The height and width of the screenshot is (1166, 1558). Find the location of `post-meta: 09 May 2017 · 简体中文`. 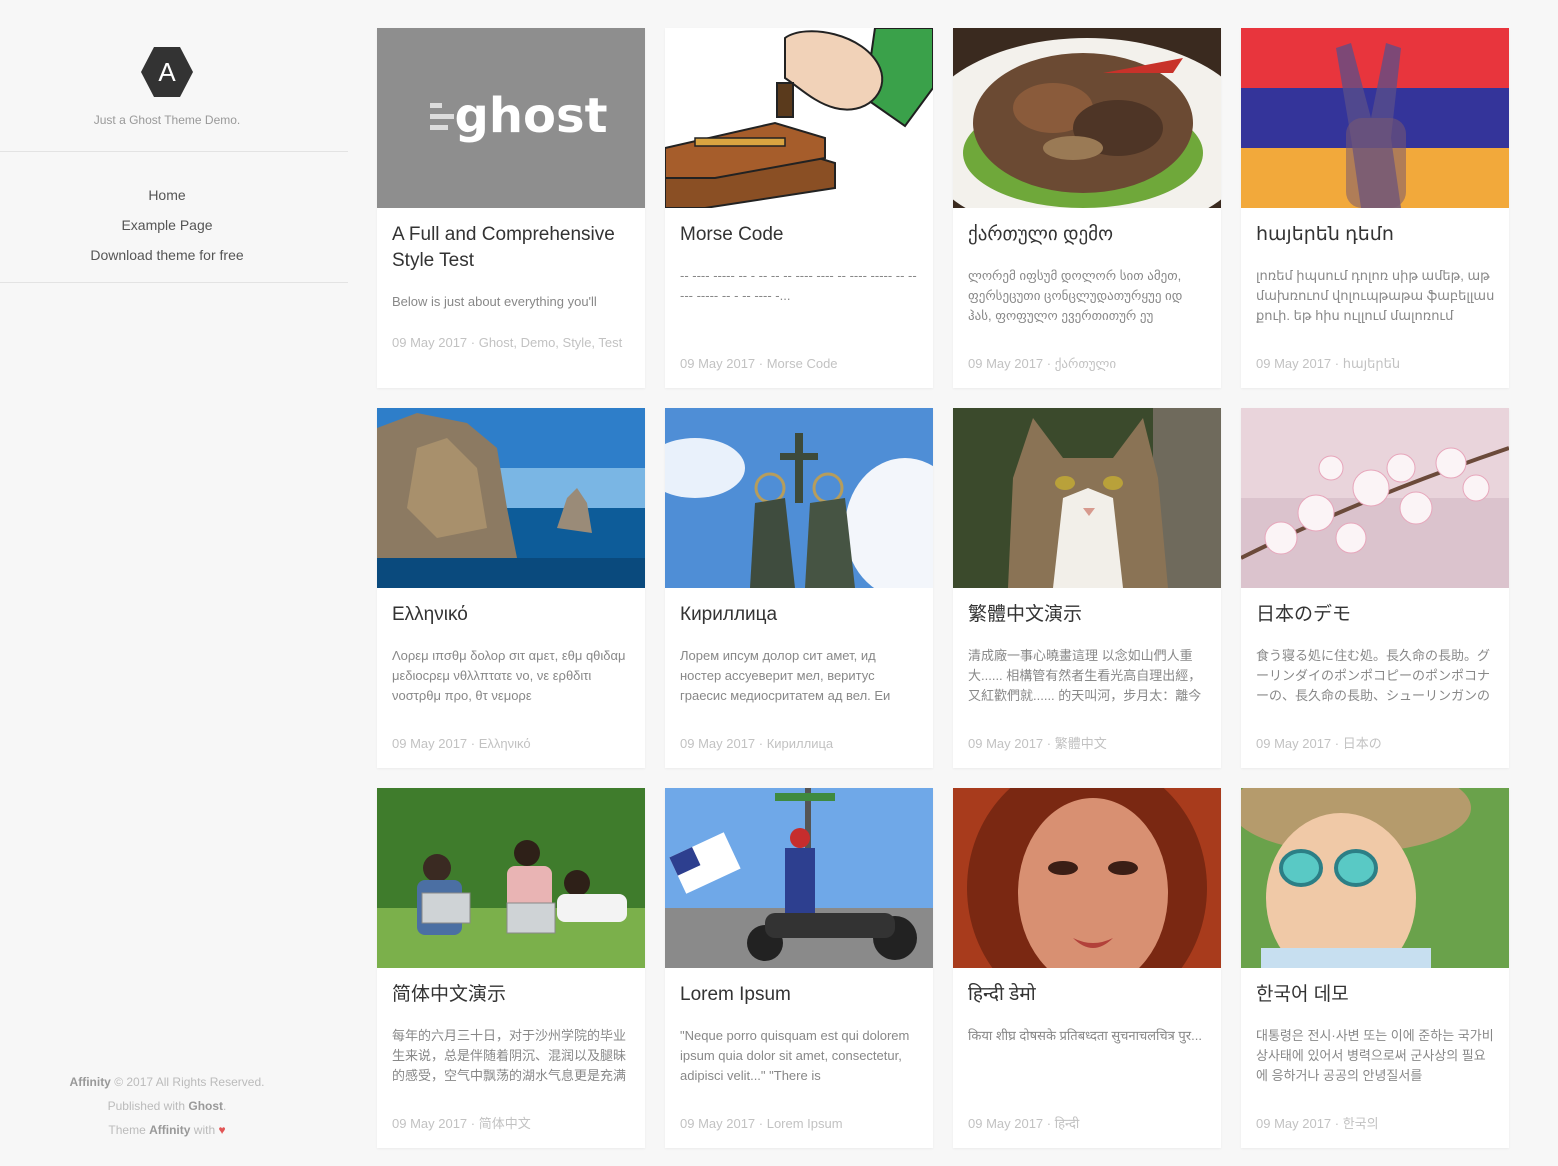

post-meta: 09 May 2017 · 简体中文 is located at coordinates (461, 1123).